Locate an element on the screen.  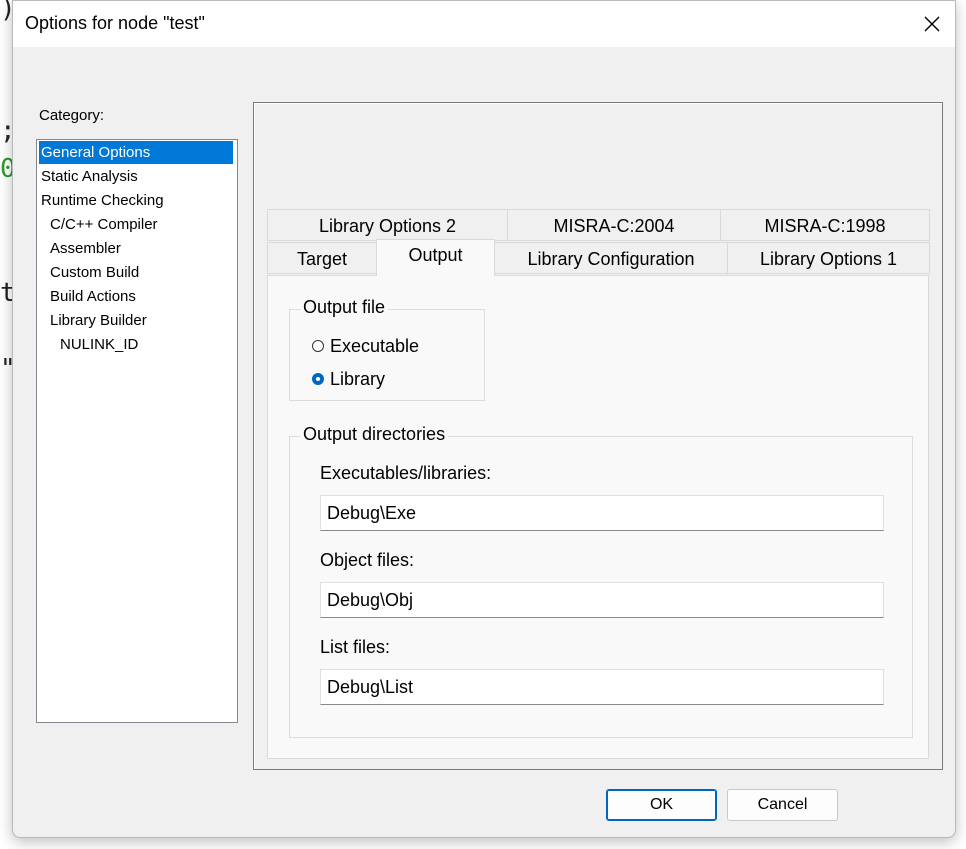
tab-target: Target is located at coordinates (322, 258).